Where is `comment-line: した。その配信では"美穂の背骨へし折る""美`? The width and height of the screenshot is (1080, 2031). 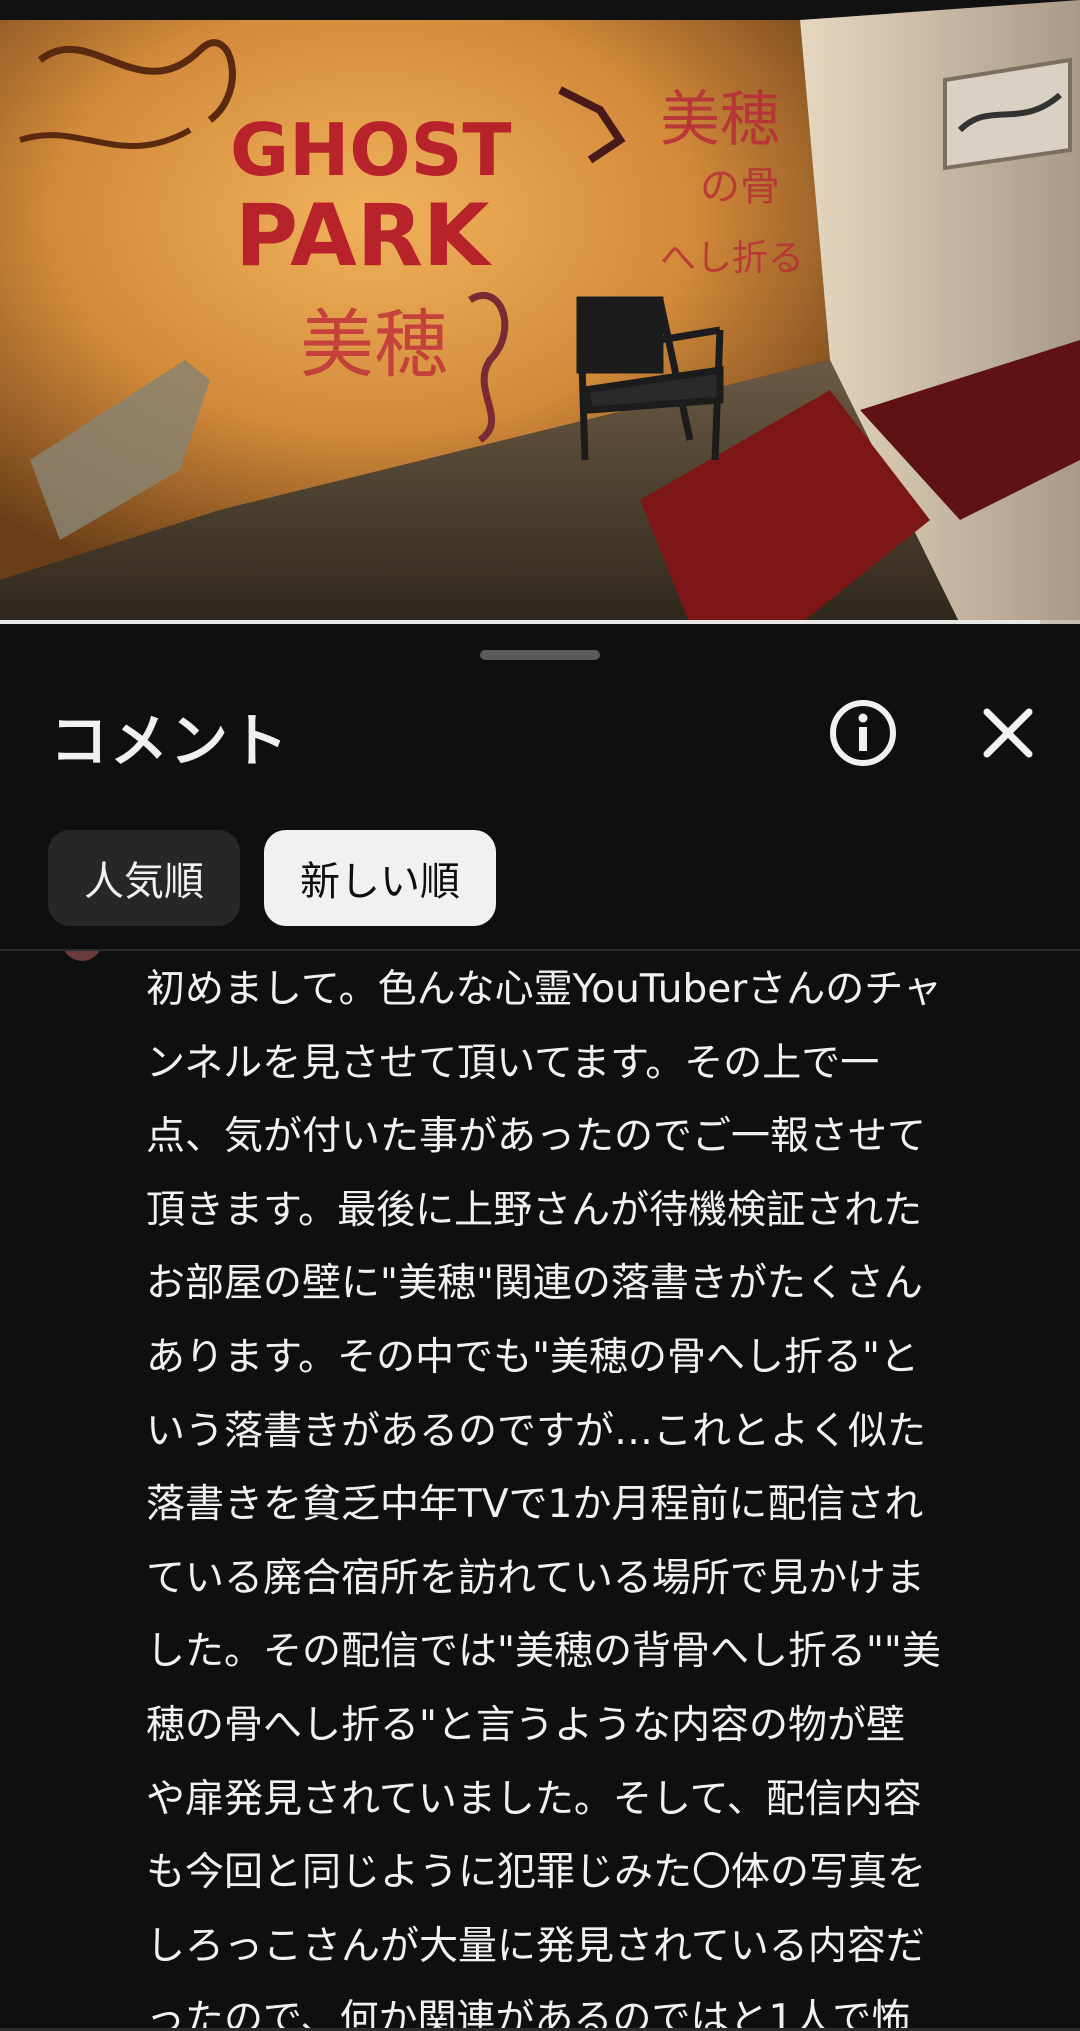
comment-line: した。その配信では"美穂の背骨へし折る""美 is located at coordinates (543, 1652).